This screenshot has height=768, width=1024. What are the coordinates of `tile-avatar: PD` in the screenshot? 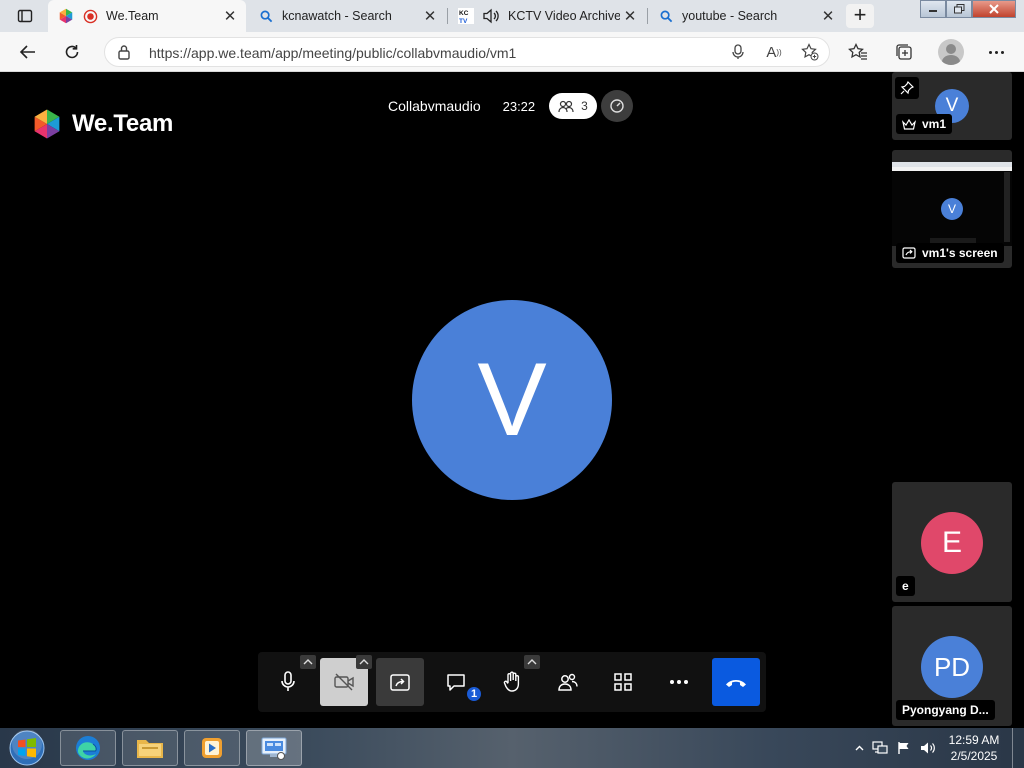 It's located at (952, 667).